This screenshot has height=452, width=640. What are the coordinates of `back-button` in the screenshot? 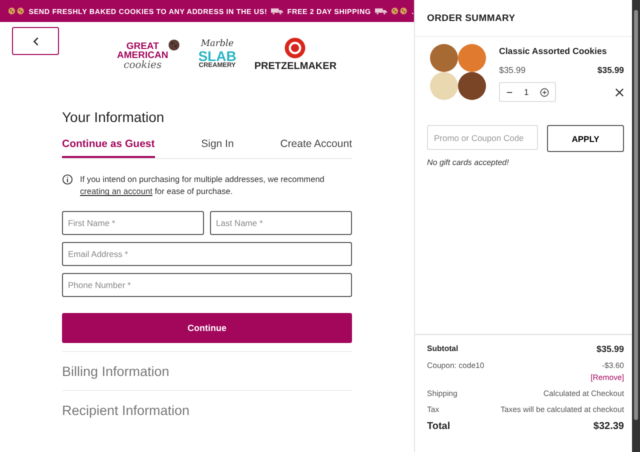 It's located at (35, 41).